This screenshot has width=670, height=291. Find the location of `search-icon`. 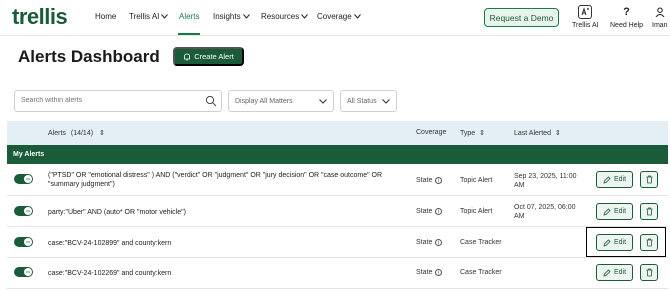

search-icon is located at coordinates (211, 101).